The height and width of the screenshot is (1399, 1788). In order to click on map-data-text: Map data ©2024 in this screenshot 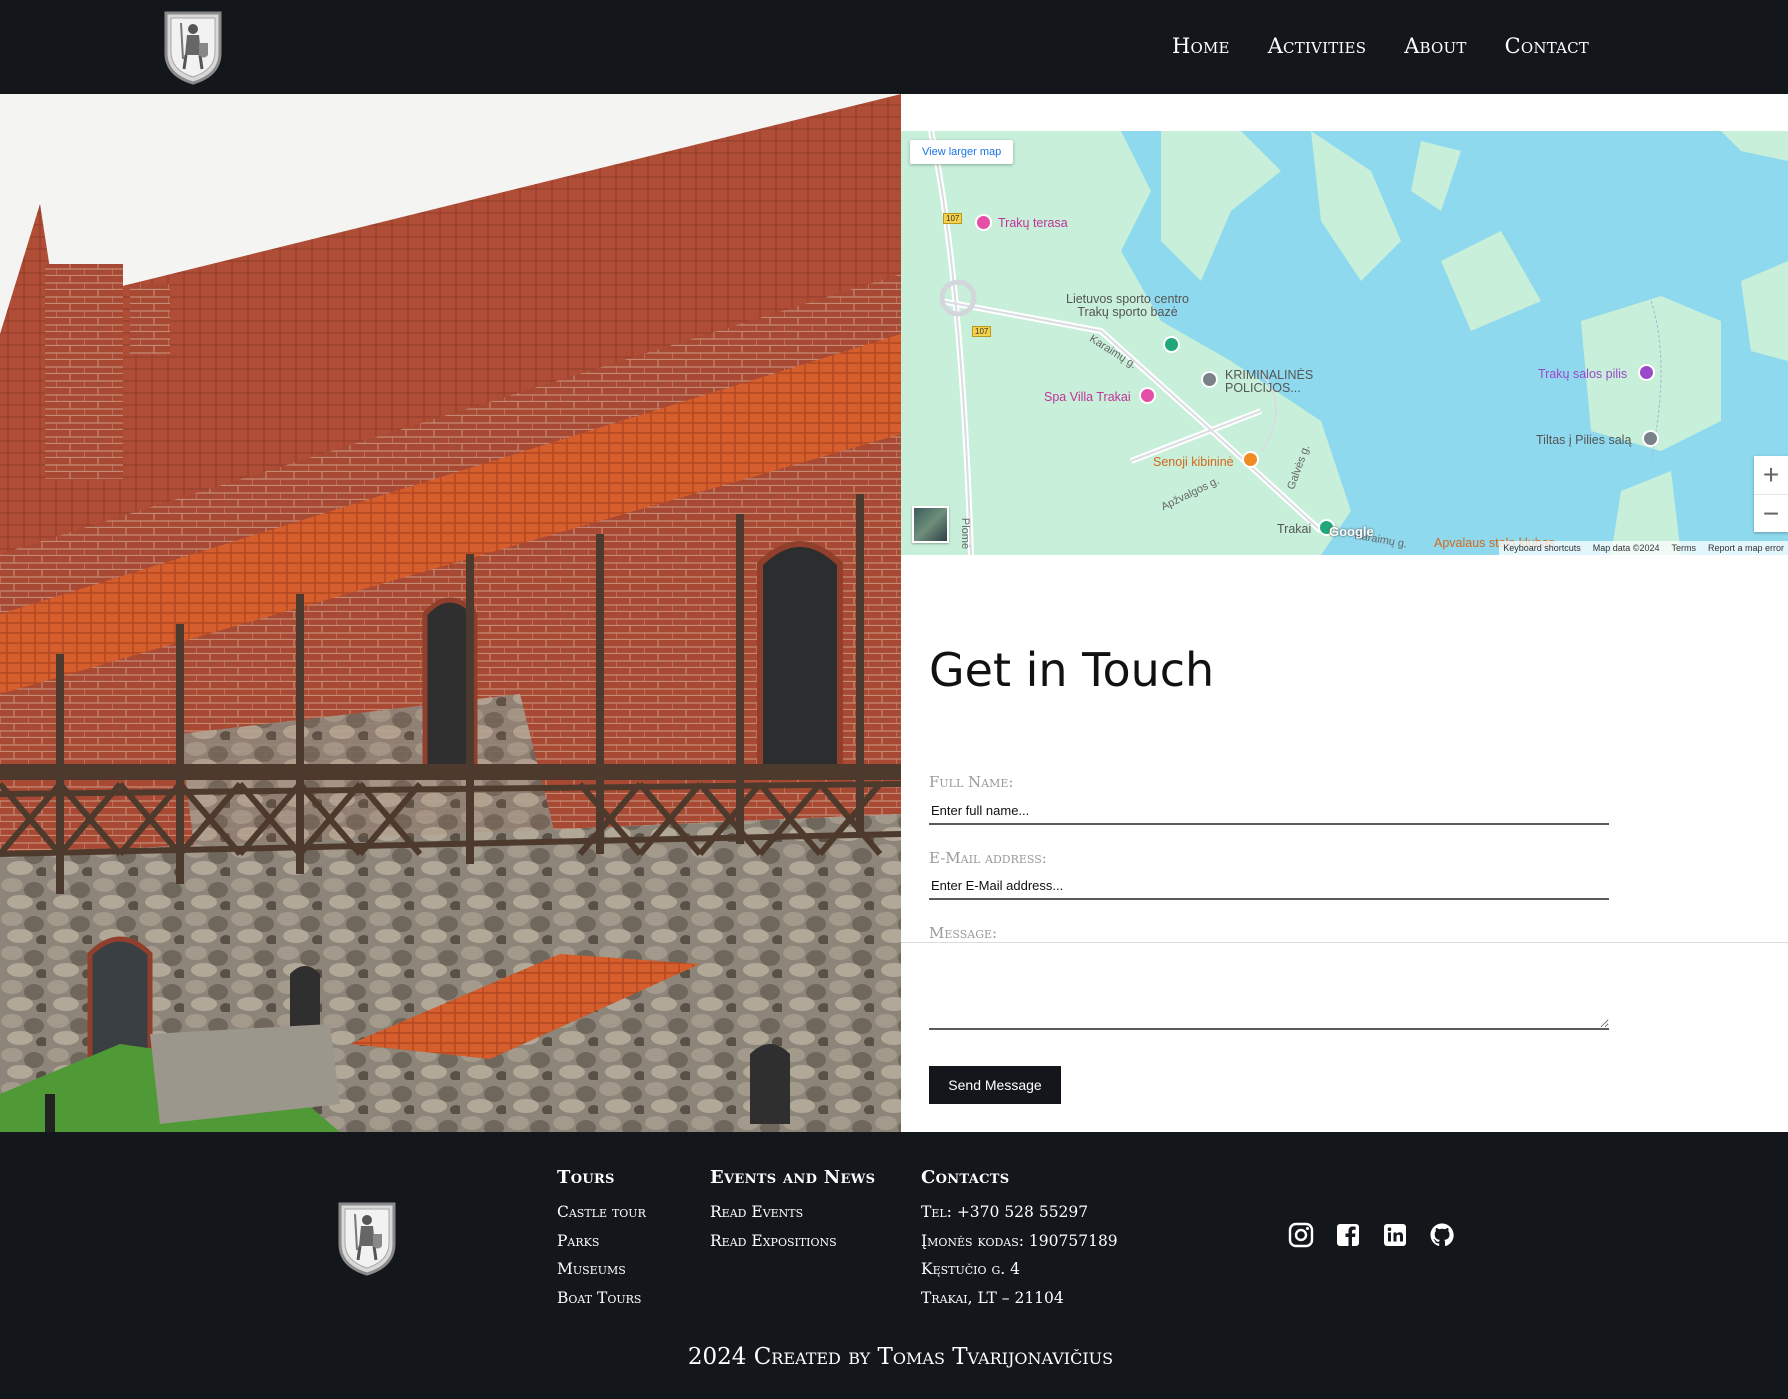, I will do `click(1626, 548)`.